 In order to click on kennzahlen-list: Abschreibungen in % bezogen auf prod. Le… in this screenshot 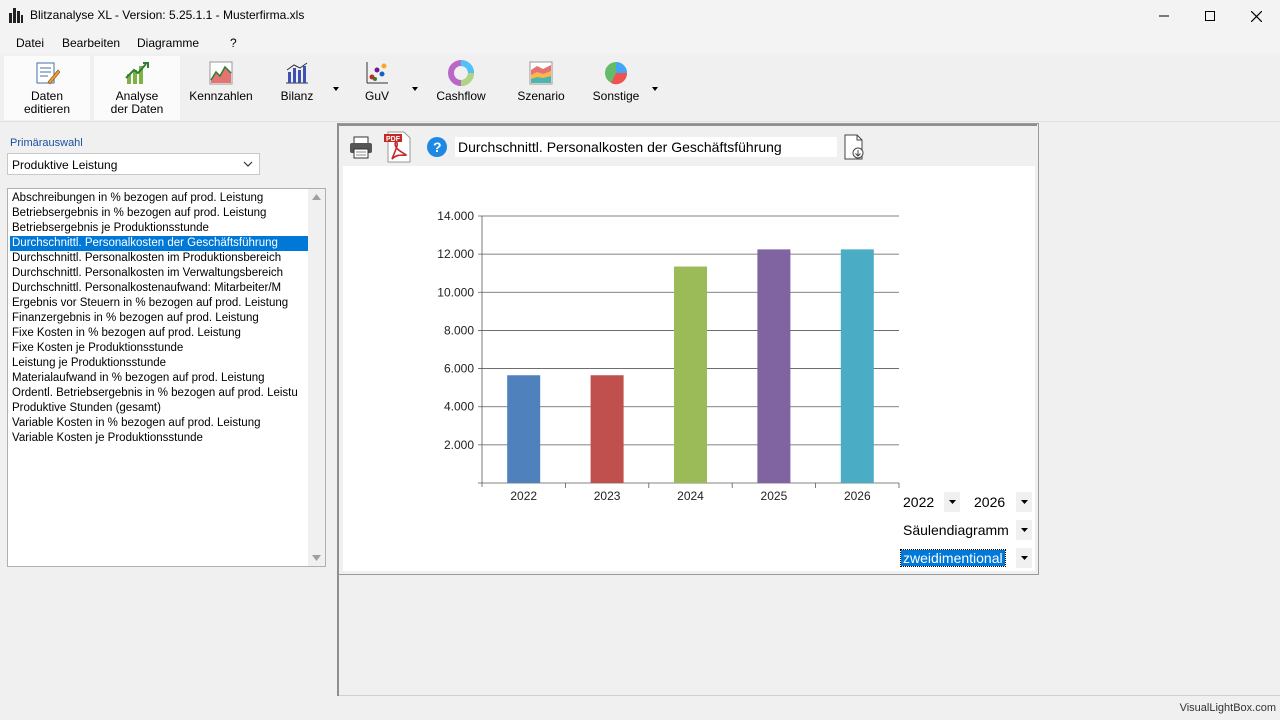, I will do `click(159, 318)`.